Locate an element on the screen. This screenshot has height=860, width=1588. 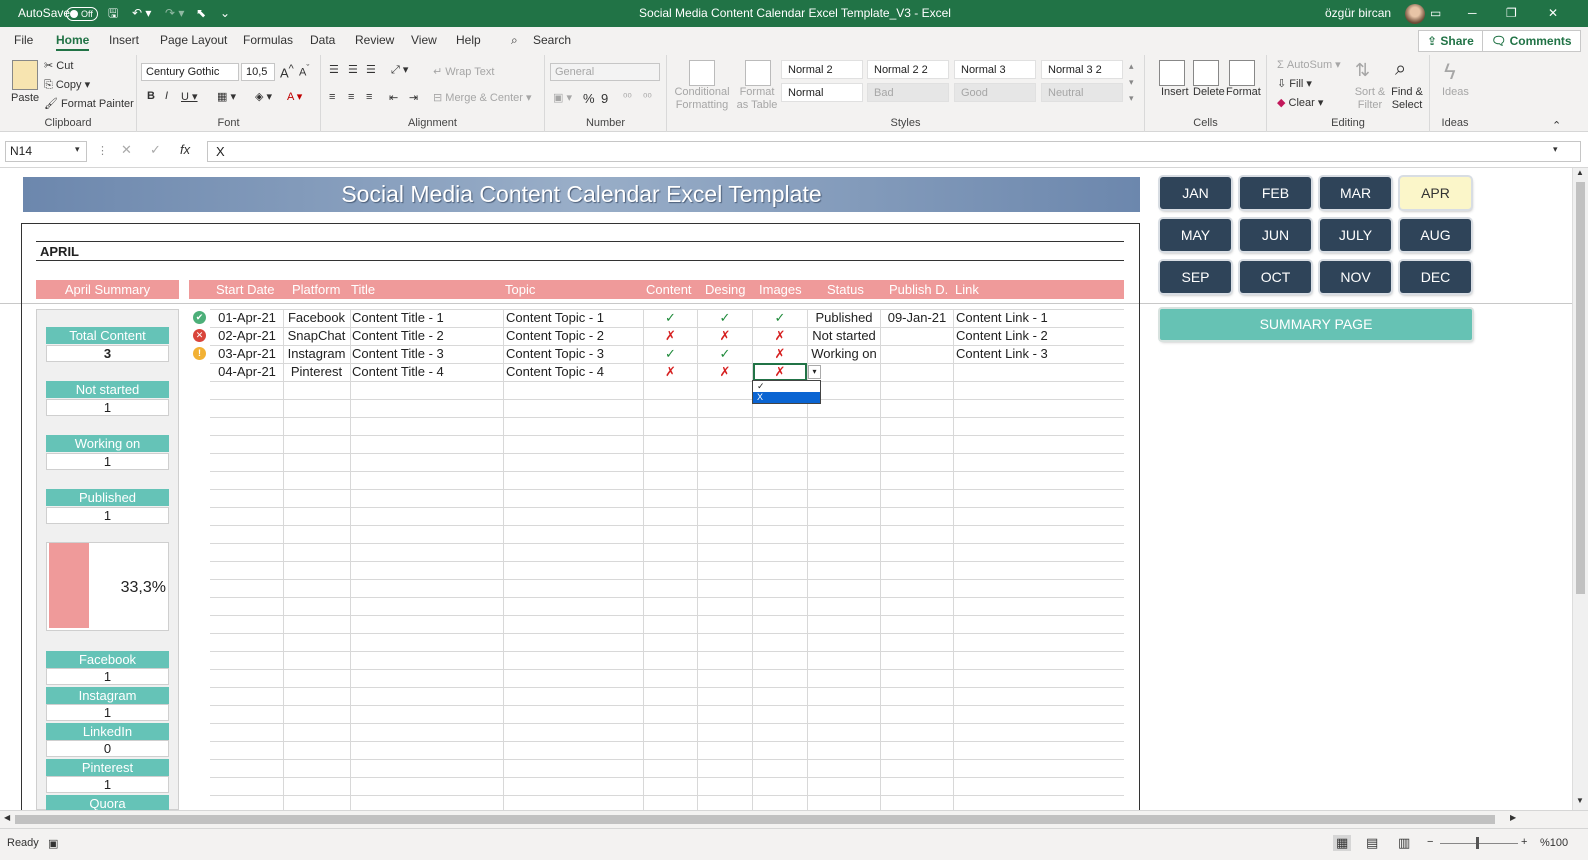
orientation-icon: ⤢ ▾ is located at coordinates (399, 70).